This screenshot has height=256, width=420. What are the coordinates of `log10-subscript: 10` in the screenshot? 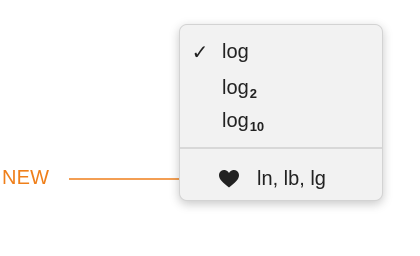 It's located at (257, 126).